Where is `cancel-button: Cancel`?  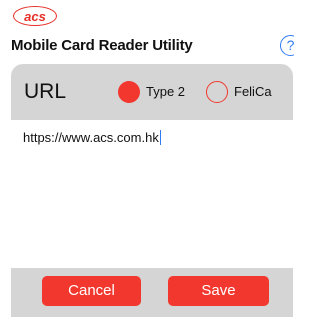 cancel-button: Cancel is located at coordinates (91, 291).